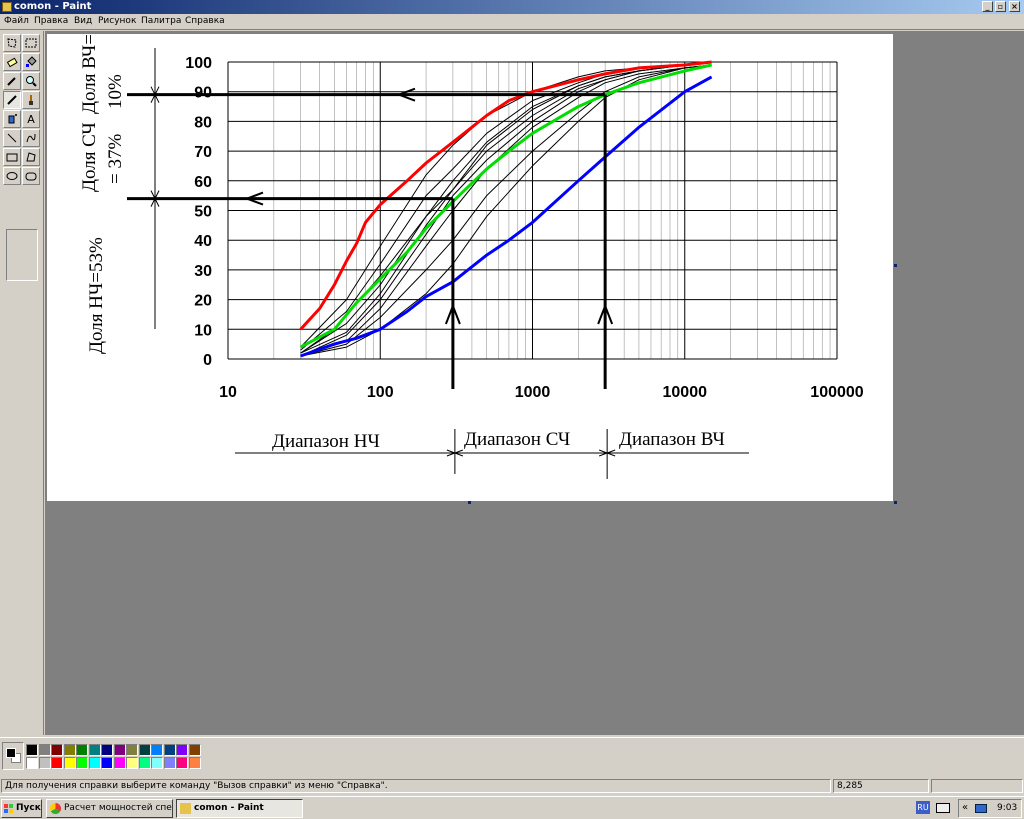  I want to click on x-tick-label: 10, so click(228, 392).